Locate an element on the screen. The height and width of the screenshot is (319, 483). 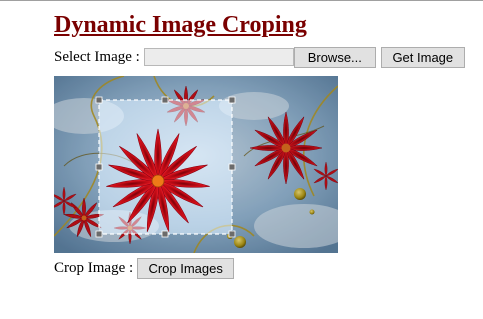
file-path-input is located at coordinates (218, 57).